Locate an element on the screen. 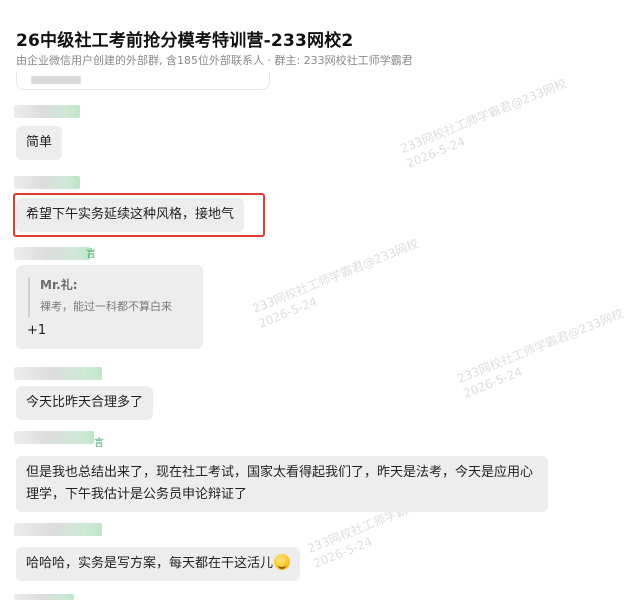  message-text: 简单 is located at coordinates (39, 142).